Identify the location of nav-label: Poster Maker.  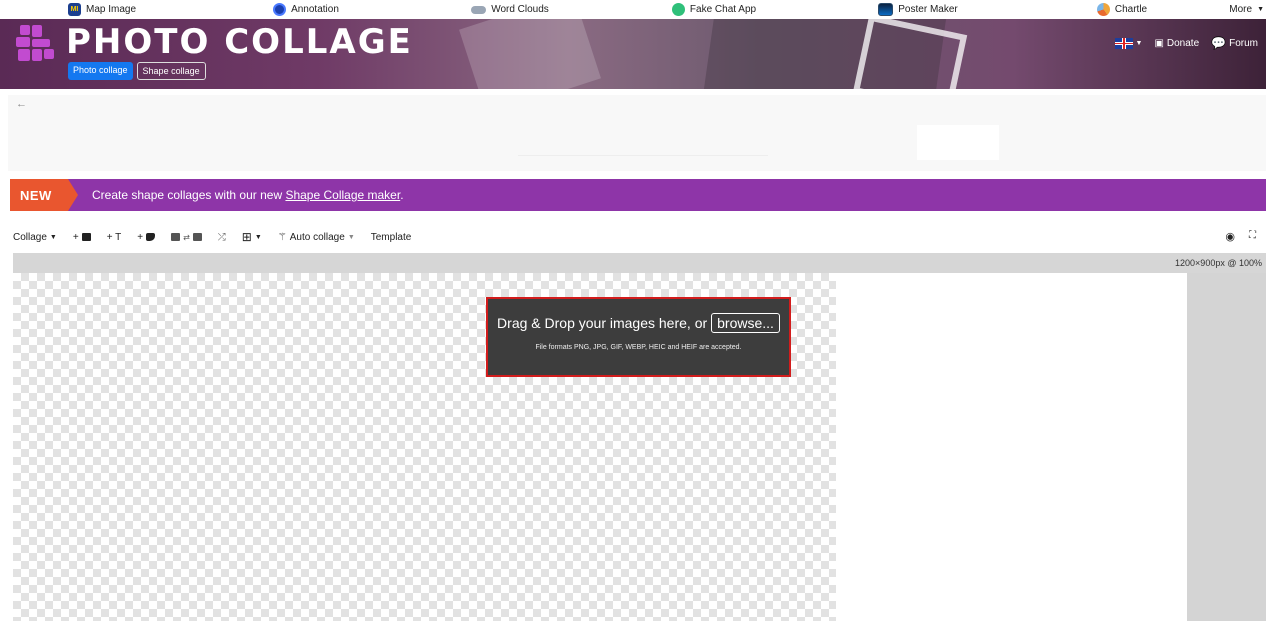
(928, 9).